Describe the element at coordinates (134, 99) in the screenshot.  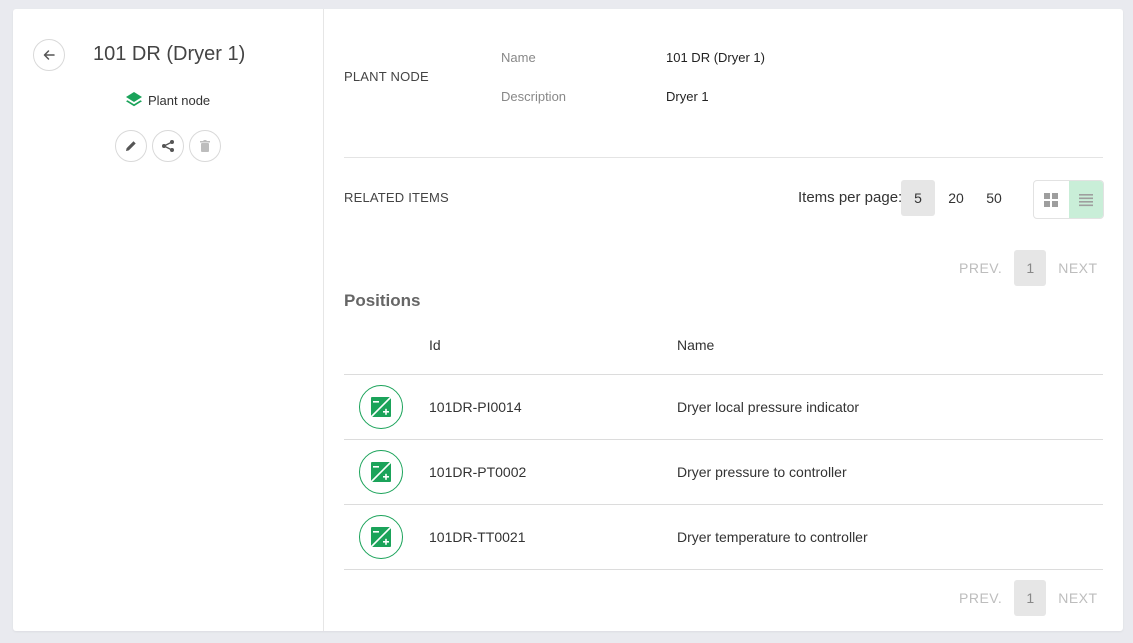
I see `layers-icon` at that location.